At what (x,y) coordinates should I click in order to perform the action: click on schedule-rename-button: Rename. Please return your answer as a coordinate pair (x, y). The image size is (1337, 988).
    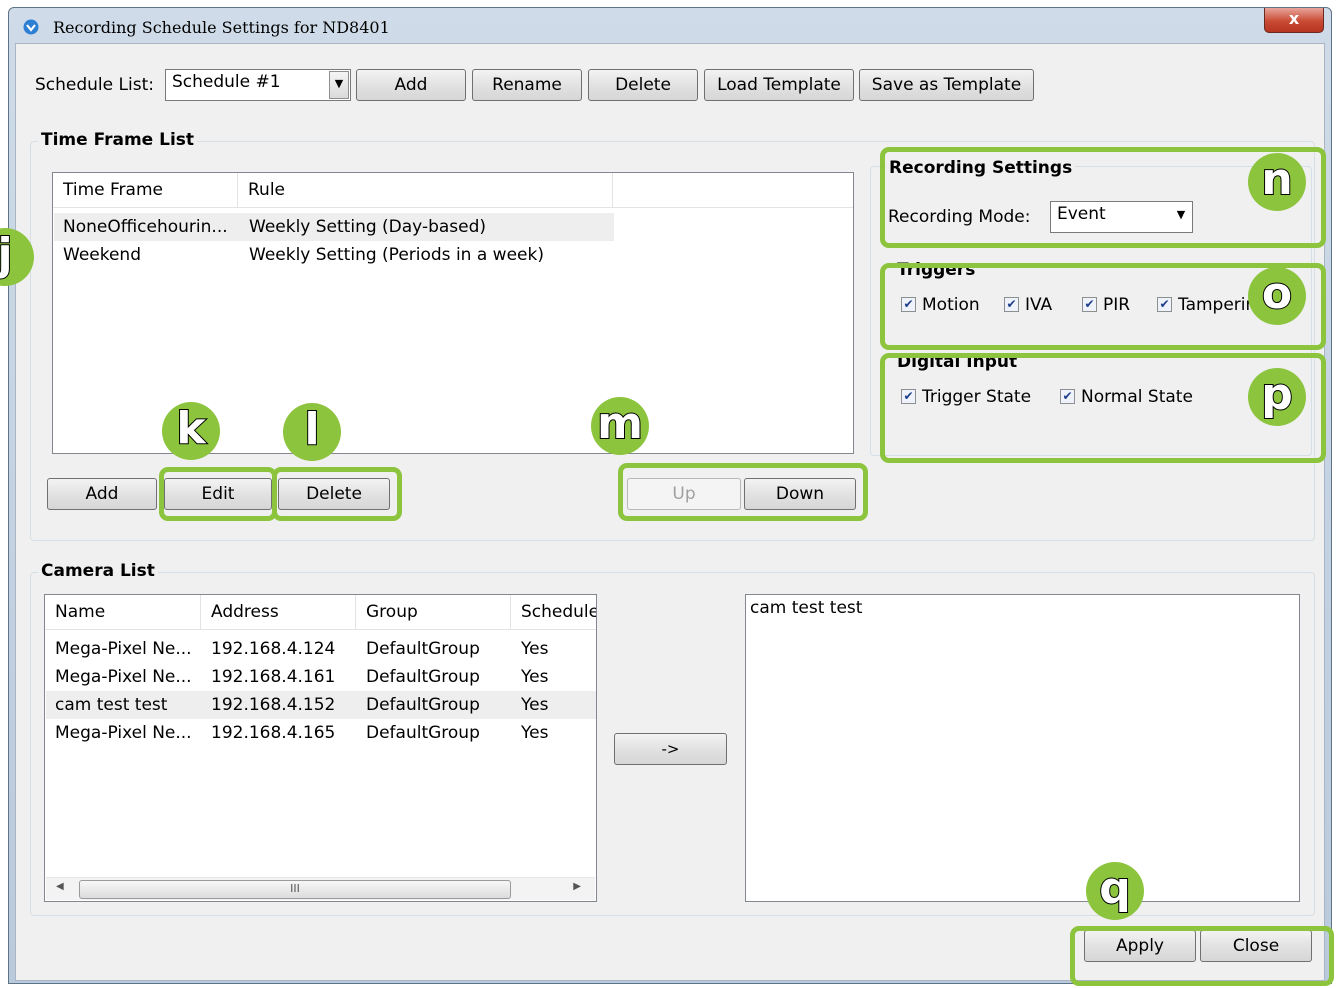
    Looking at the image, I should click on (527, 85).